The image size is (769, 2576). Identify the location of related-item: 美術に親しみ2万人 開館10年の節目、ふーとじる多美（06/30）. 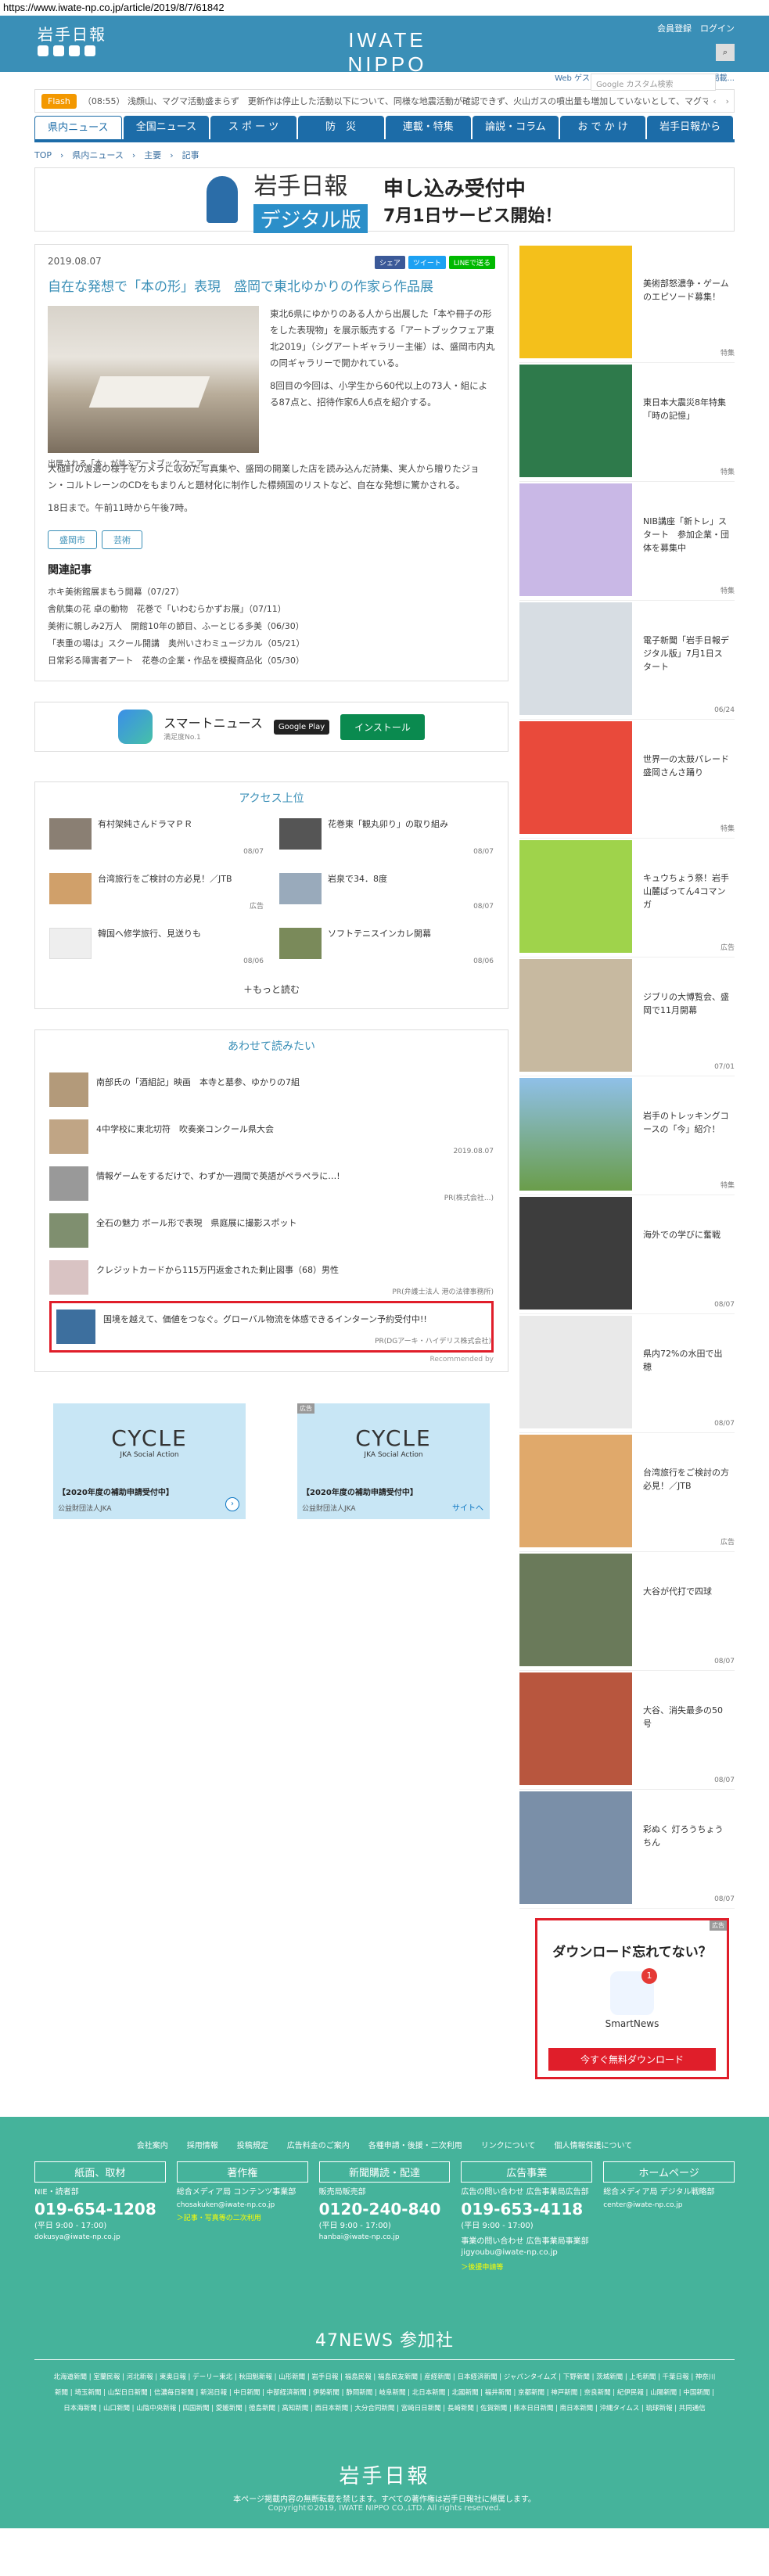
(271, 627).